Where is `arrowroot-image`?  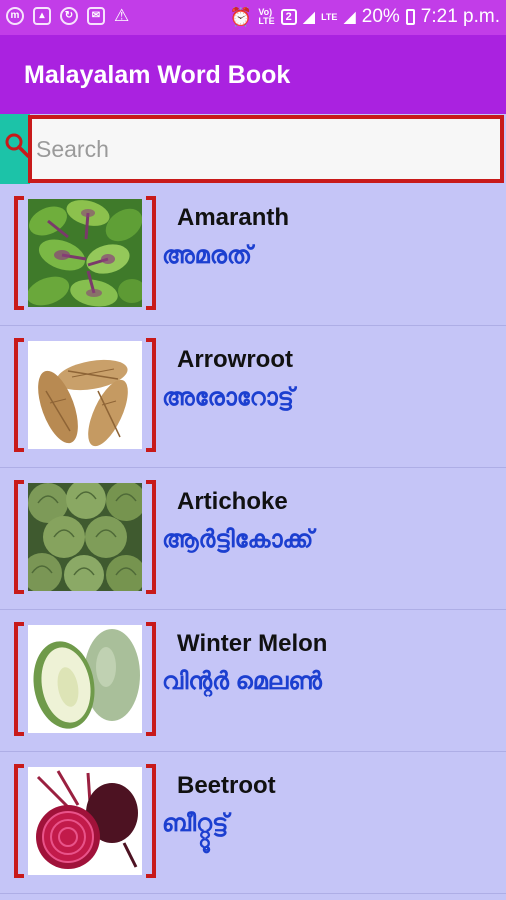
arrowroot-image is located at coordinates (85, 395).